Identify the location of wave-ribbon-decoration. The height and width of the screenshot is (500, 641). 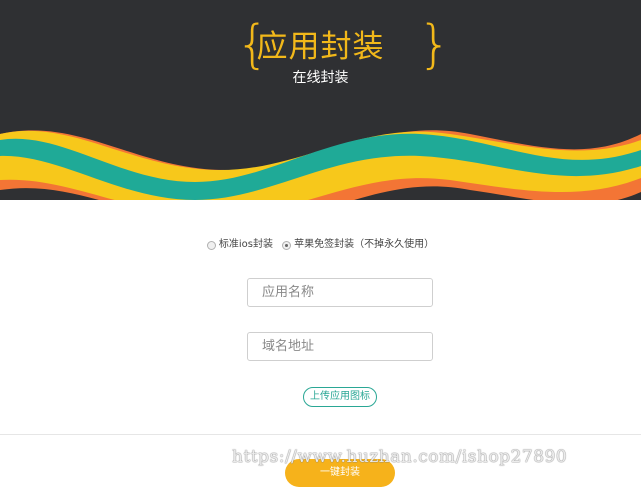
(320, 165).